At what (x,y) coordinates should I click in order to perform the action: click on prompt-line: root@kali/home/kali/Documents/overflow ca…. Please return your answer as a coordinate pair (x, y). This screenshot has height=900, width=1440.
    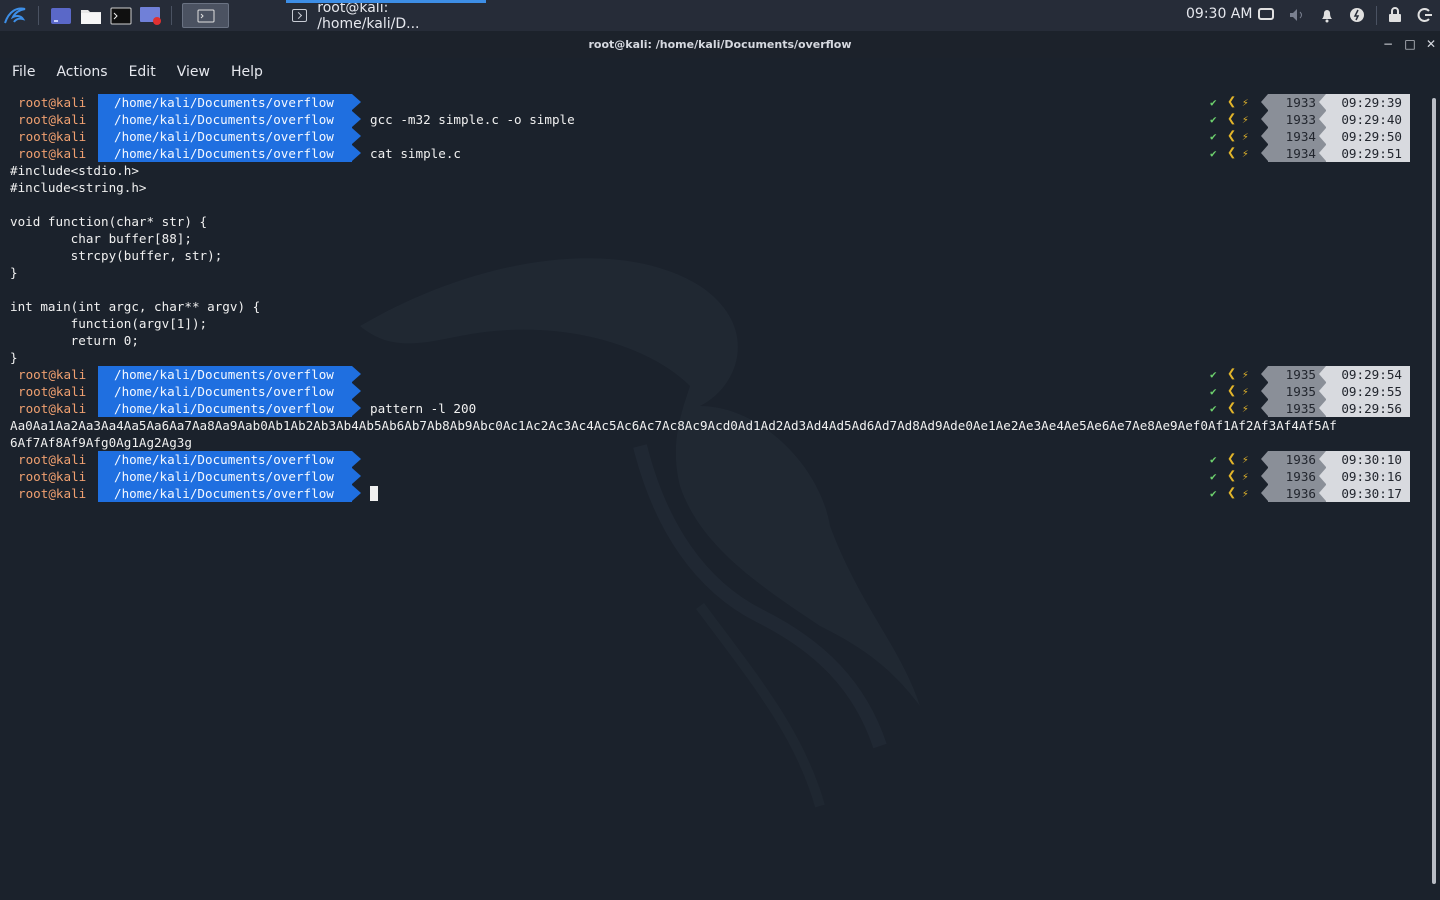
    Looking at the image, I should click on (714, 152).